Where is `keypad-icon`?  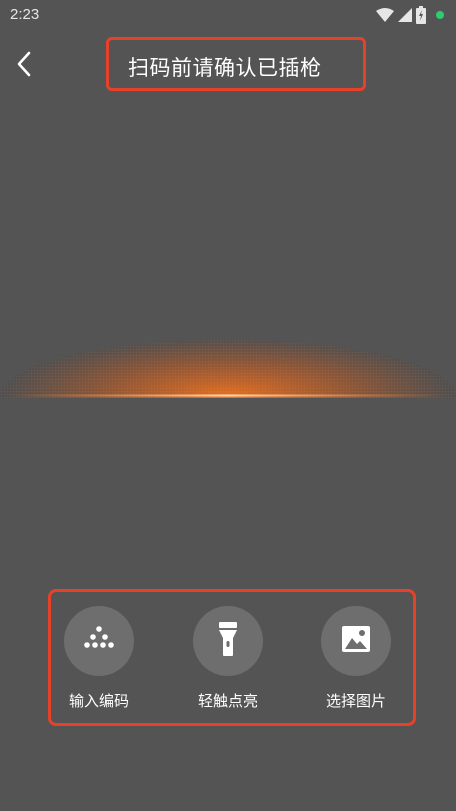 keypad-icon is located at coordinates (99, 641).